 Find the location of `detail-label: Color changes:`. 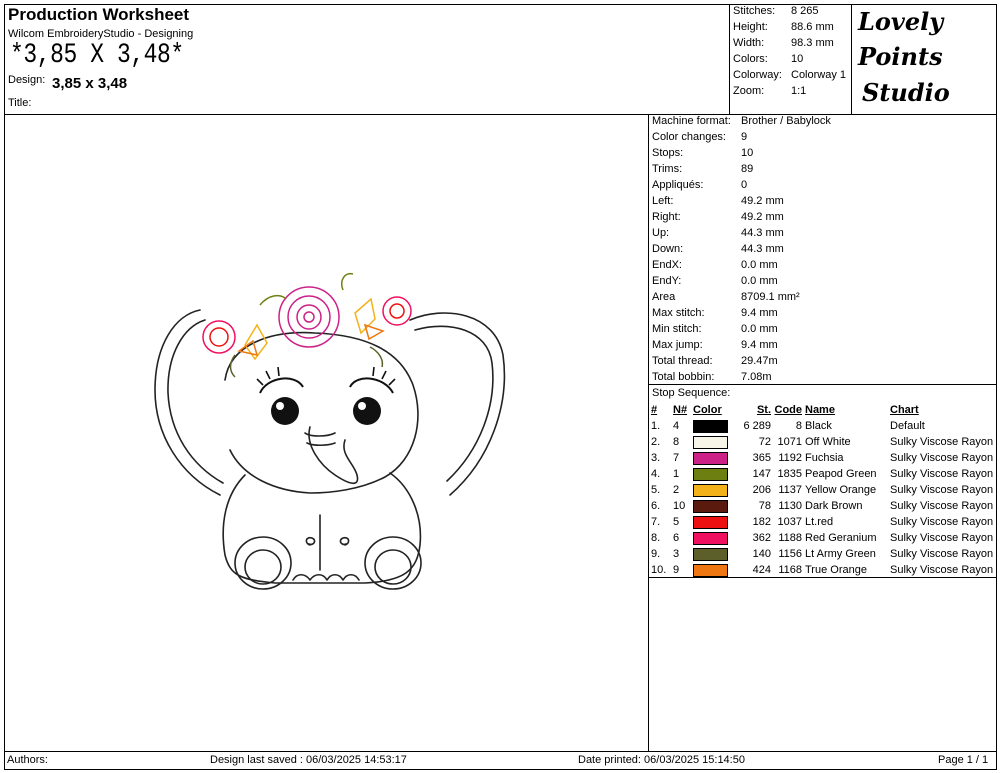

detail-label: Color changes: is located at coordinates (689, 137).